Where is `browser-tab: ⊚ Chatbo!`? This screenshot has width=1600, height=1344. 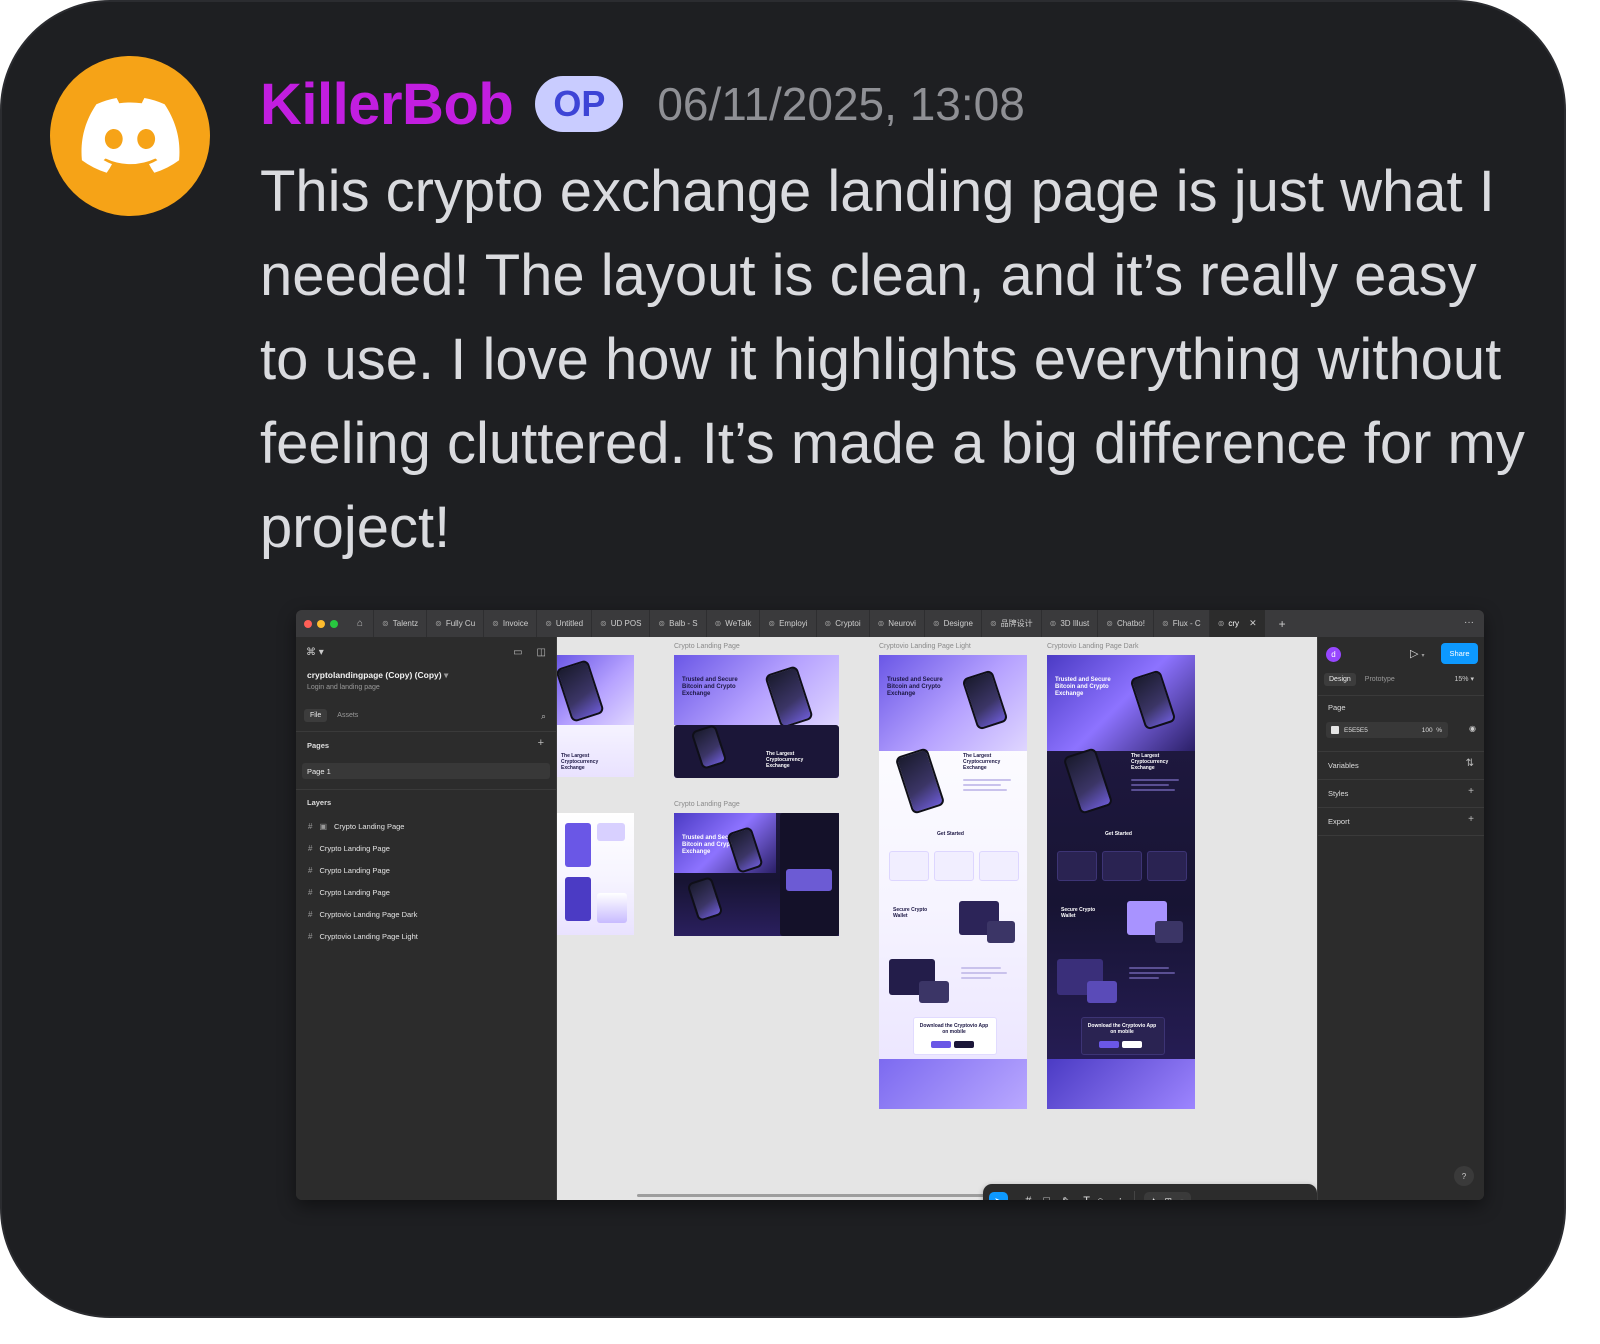
browser-tab: ⊚ Chatbo! is located at coordinates (1125, 623).